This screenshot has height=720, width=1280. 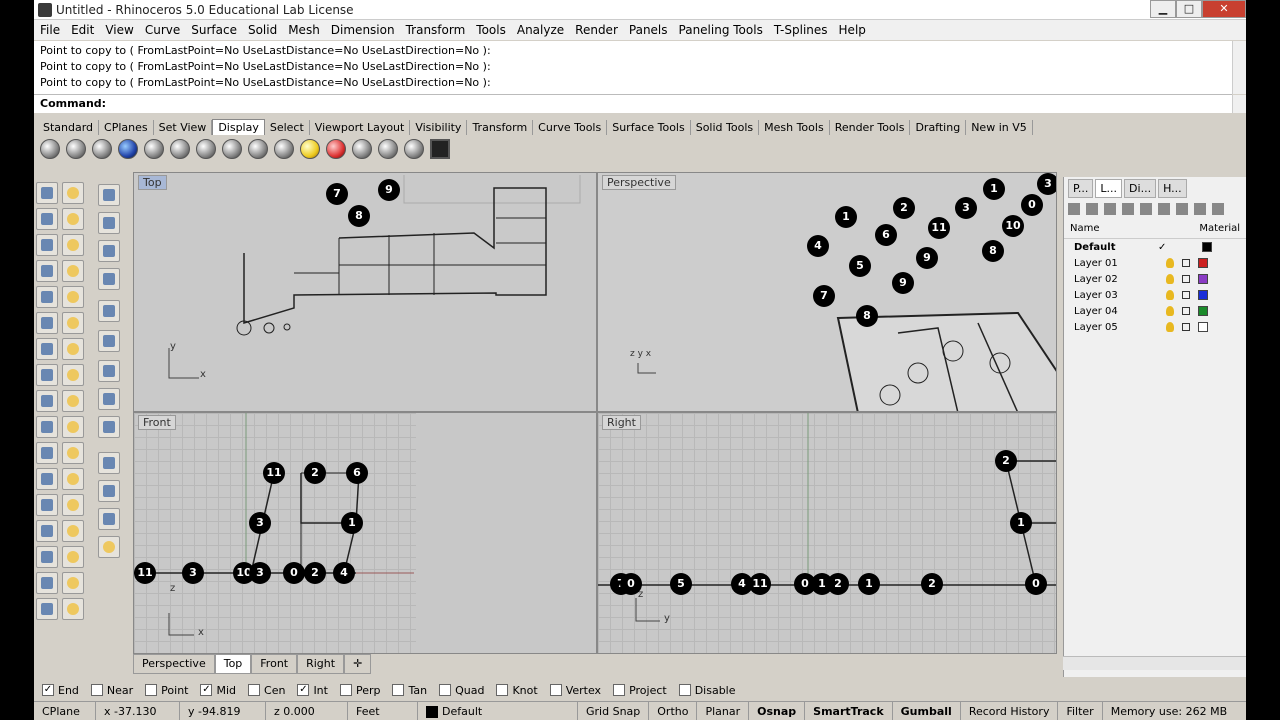 What do you see at coordinates (684, 690) in the screenshot?
I see `osnap-disable-checkbox` at bounding box center [684, 690].